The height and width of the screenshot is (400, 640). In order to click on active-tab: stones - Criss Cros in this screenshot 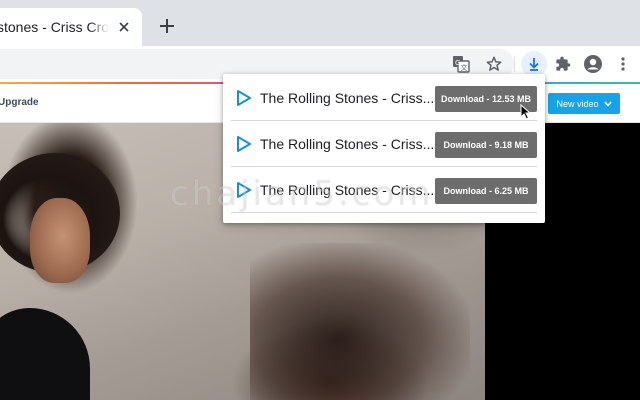, I will do `click(71, 27)`.